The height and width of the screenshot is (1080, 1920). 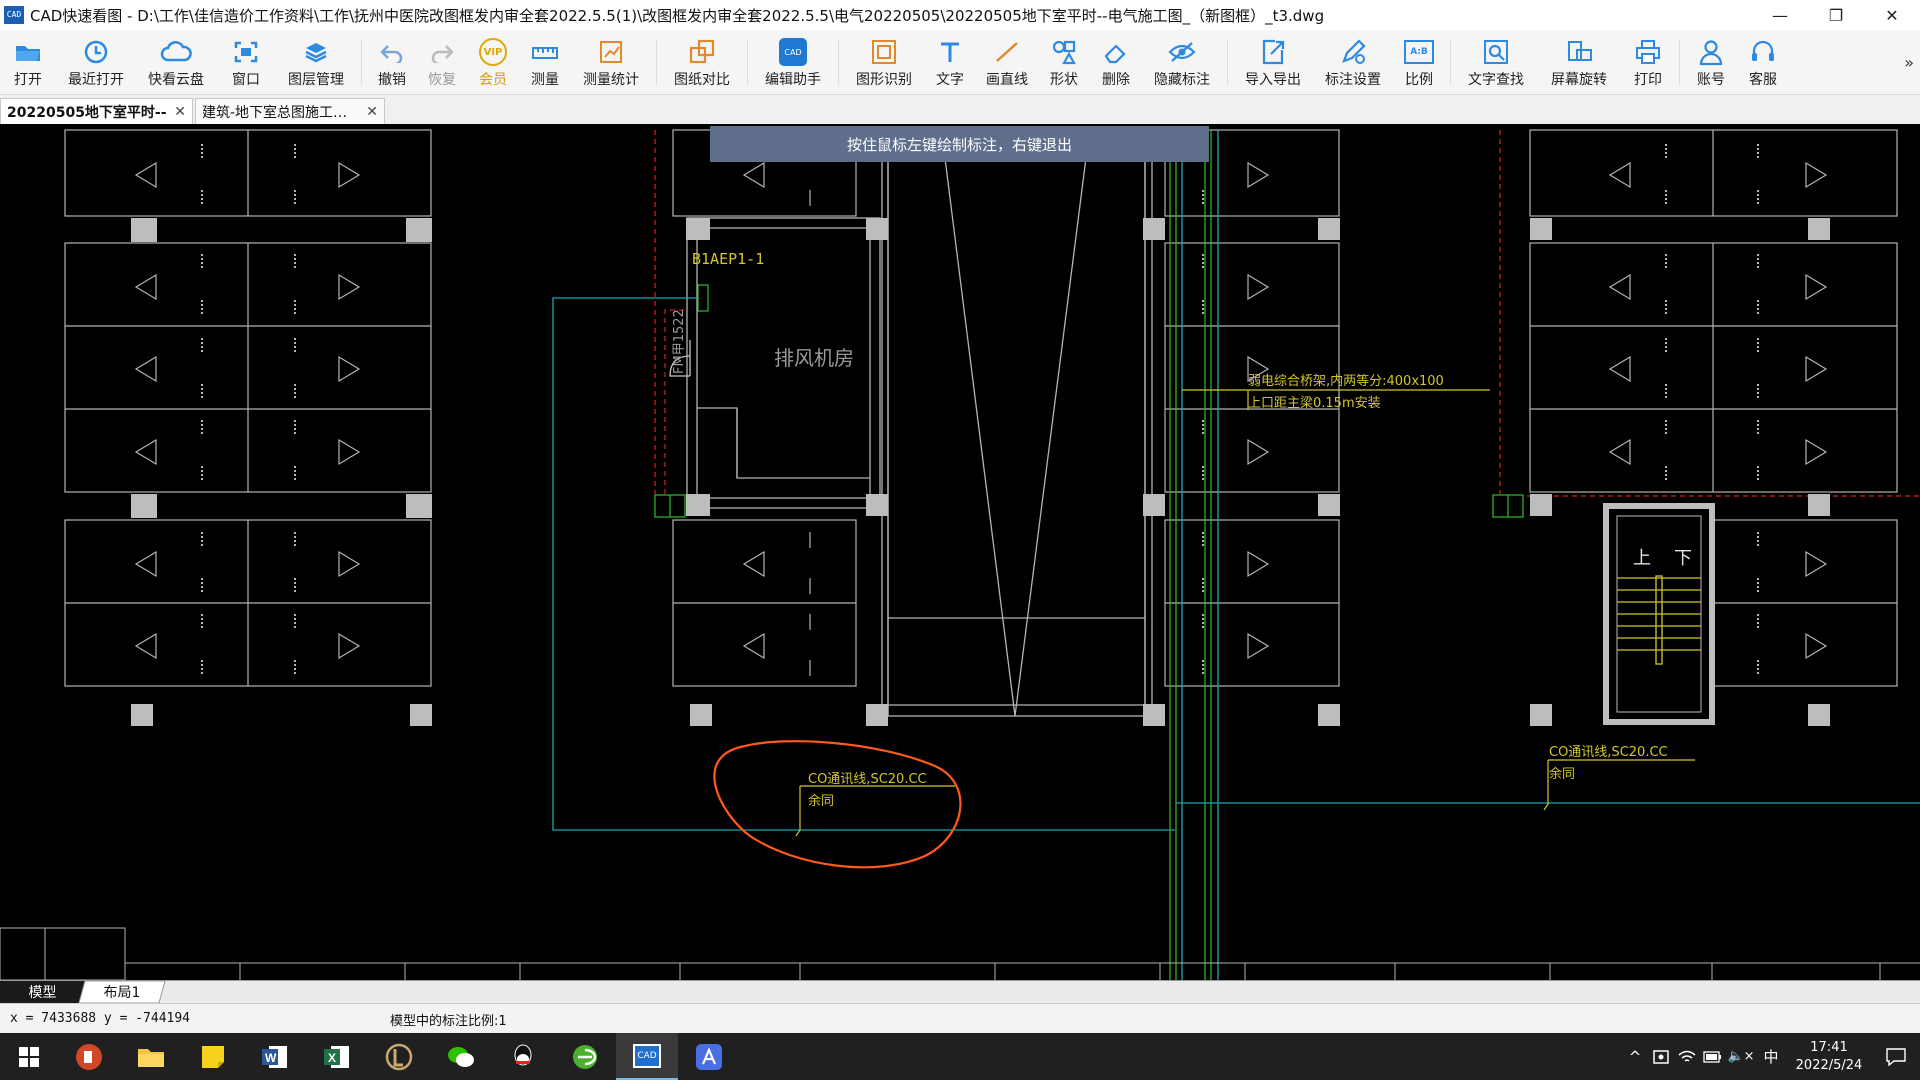 I want to click on layer-manage-button: 图层管理, so click(x=316, y=62).